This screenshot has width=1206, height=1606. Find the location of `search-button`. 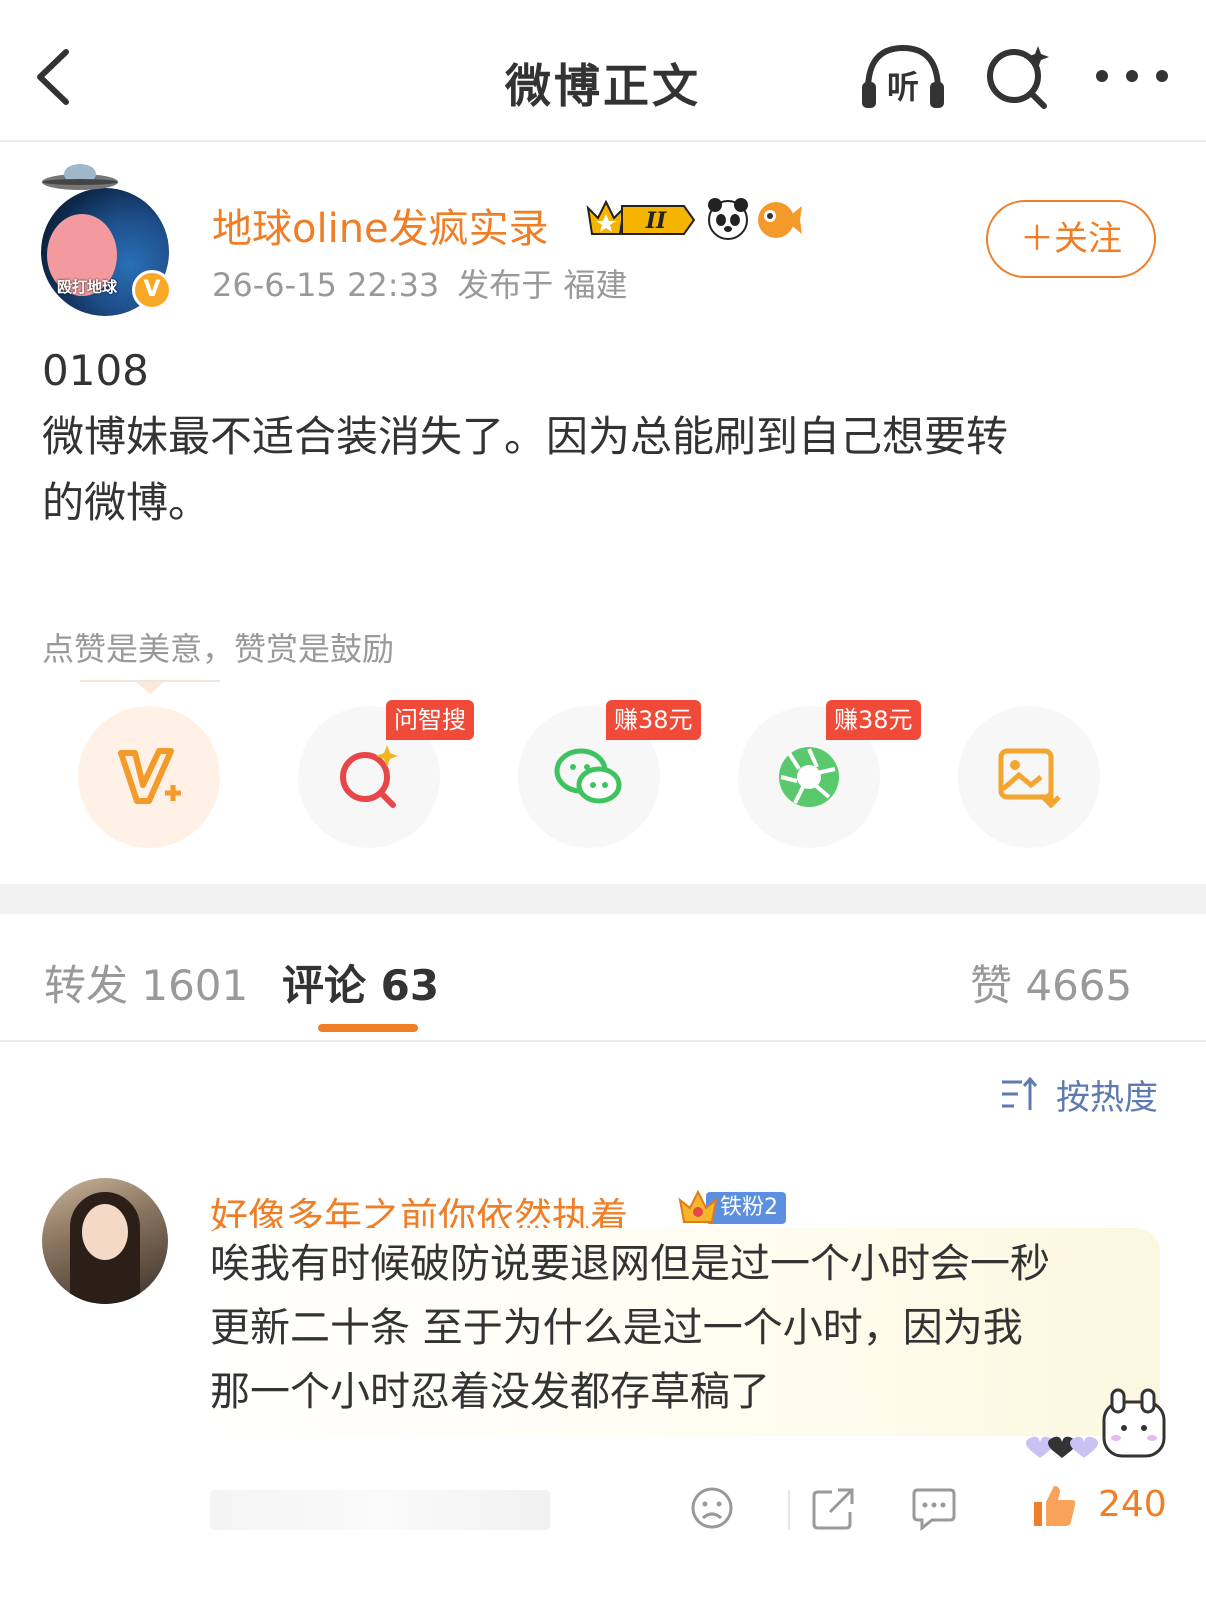

search-button is located at coordinates (1020, 77).